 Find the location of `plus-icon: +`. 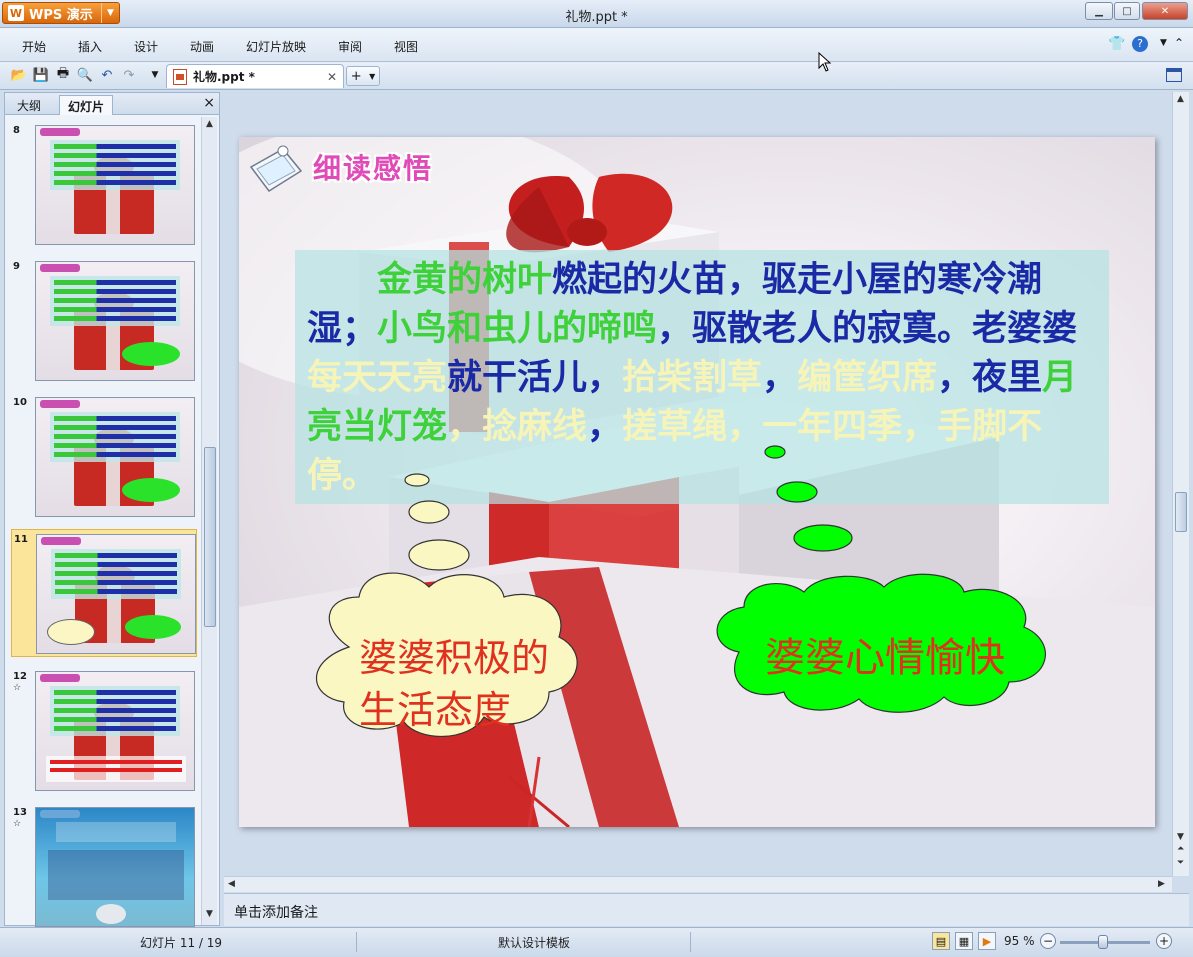

plus-icon: + is located at coordinates (356, 76).